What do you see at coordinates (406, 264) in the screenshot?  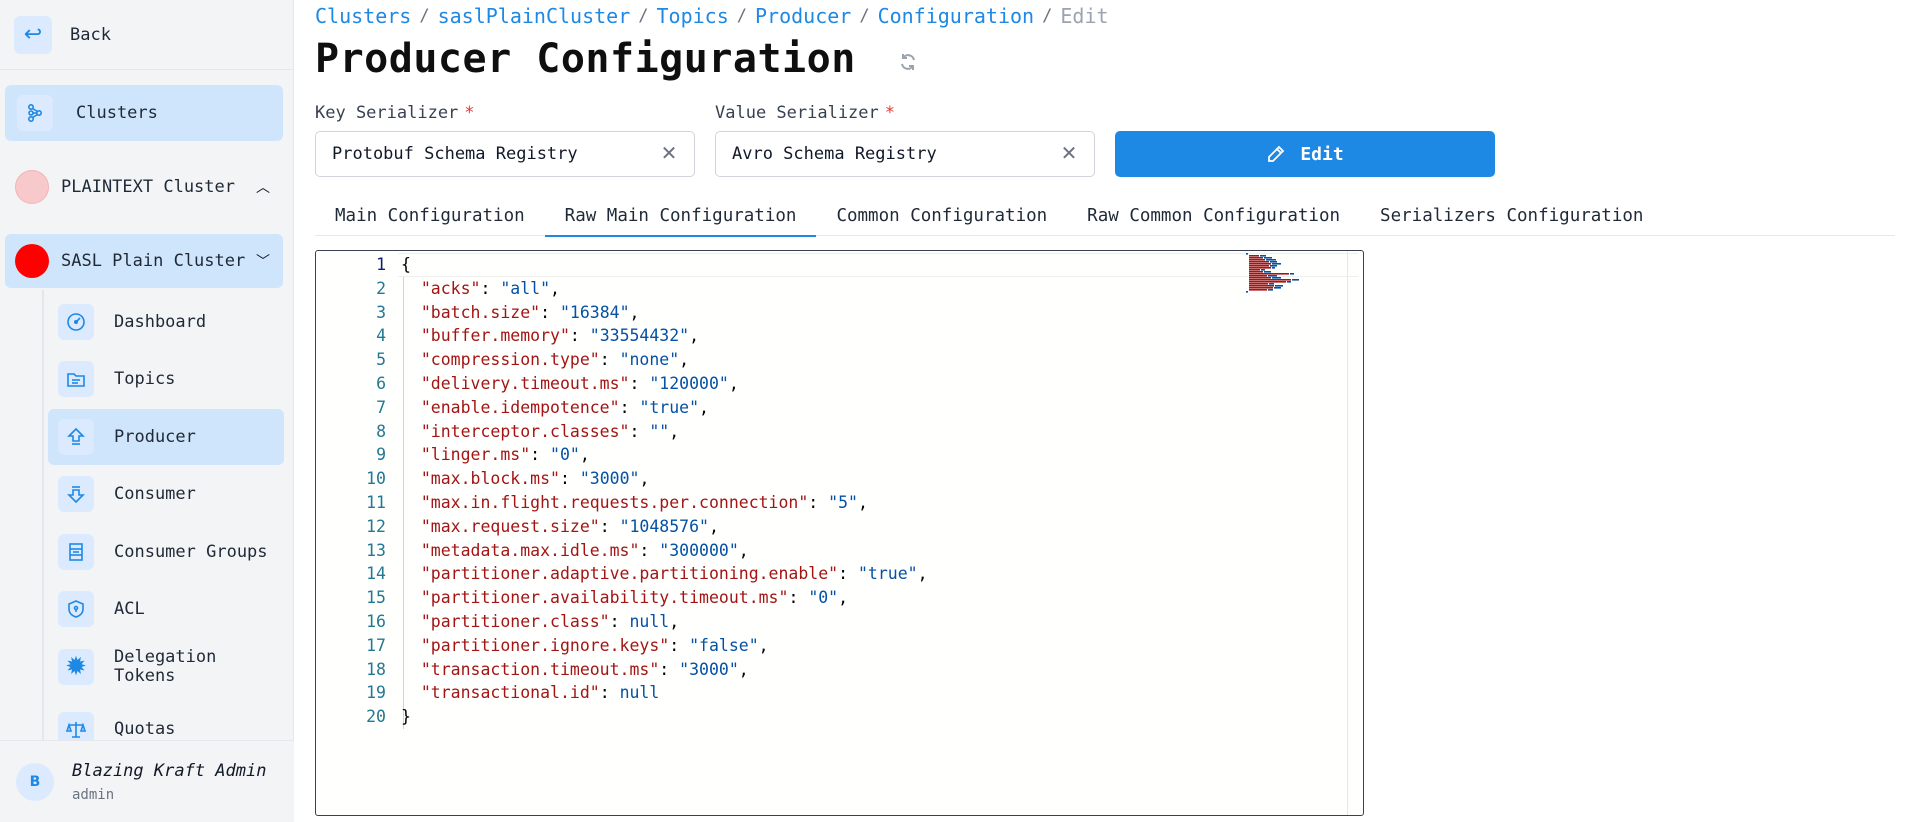 I see `code-line: {` at bounding box center [406, 264].